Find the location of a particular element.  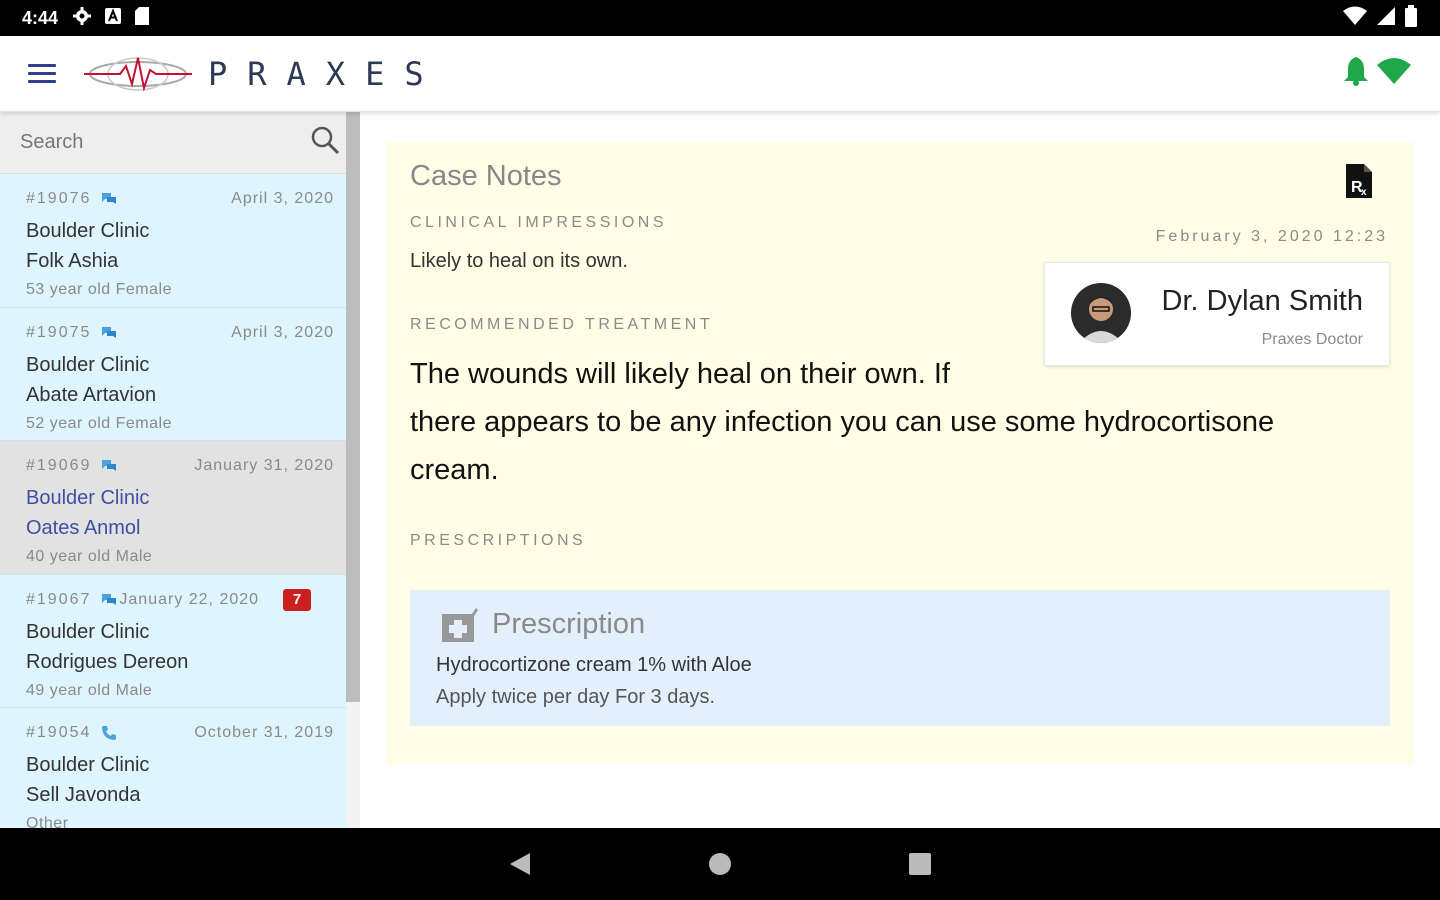

case-patient: Oates Anmol is located at coordinates (83, 528).